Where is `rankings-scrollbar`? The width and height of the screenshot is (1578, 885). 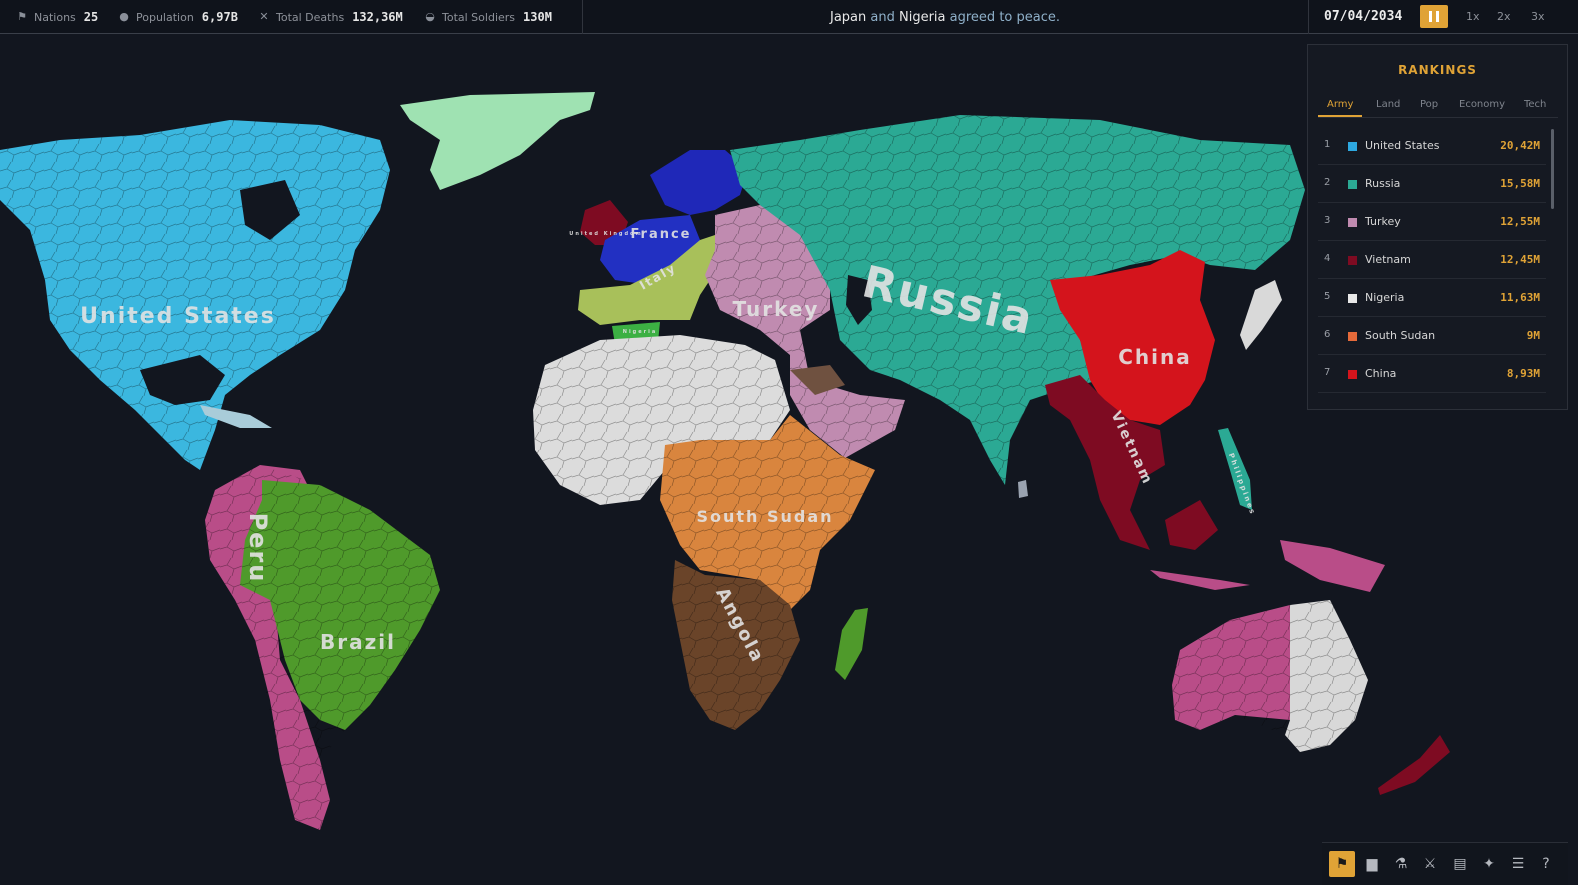
rankings-scrollbar is located at coordinates (1552, 169).